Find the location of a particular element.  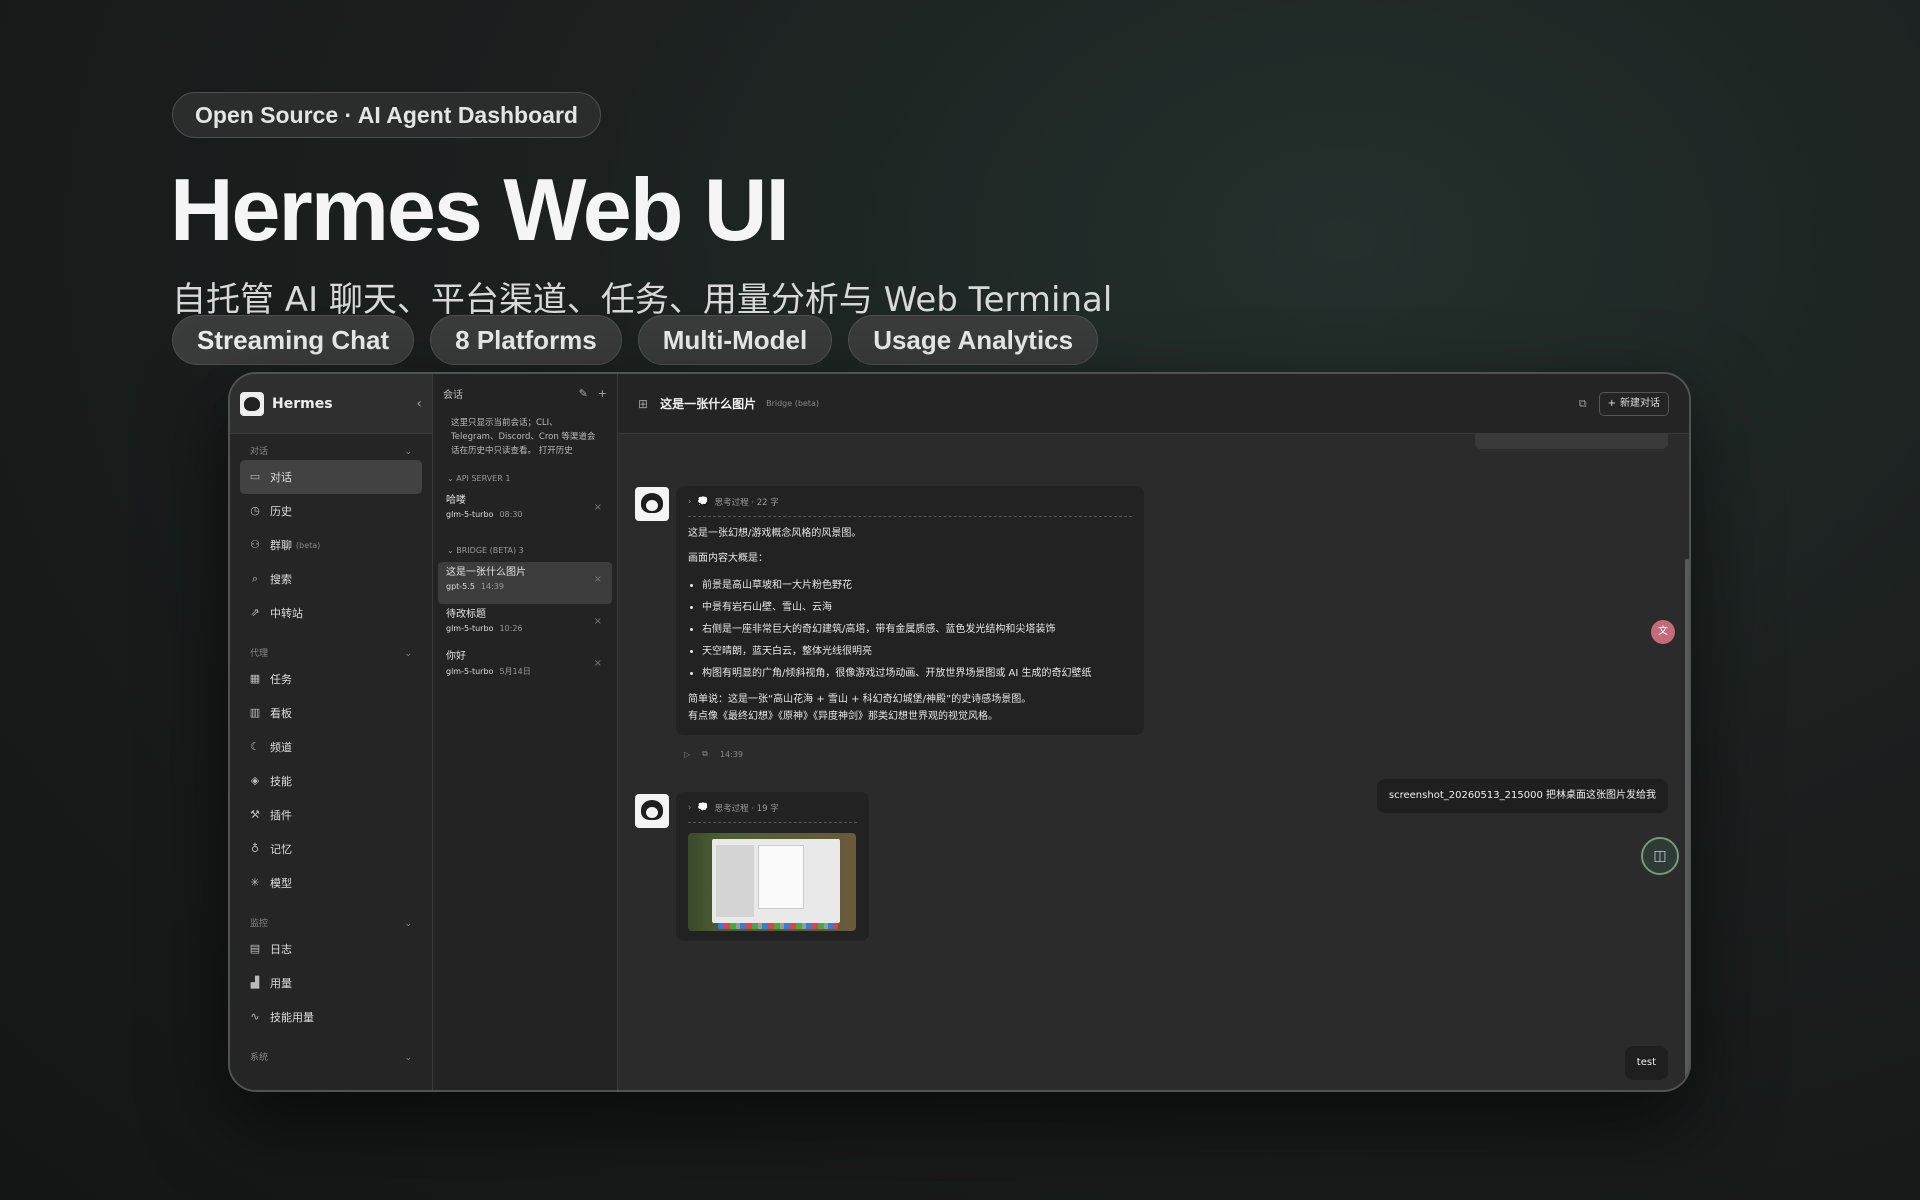

session-time: 10:26 is located at coordinates (511, 628).